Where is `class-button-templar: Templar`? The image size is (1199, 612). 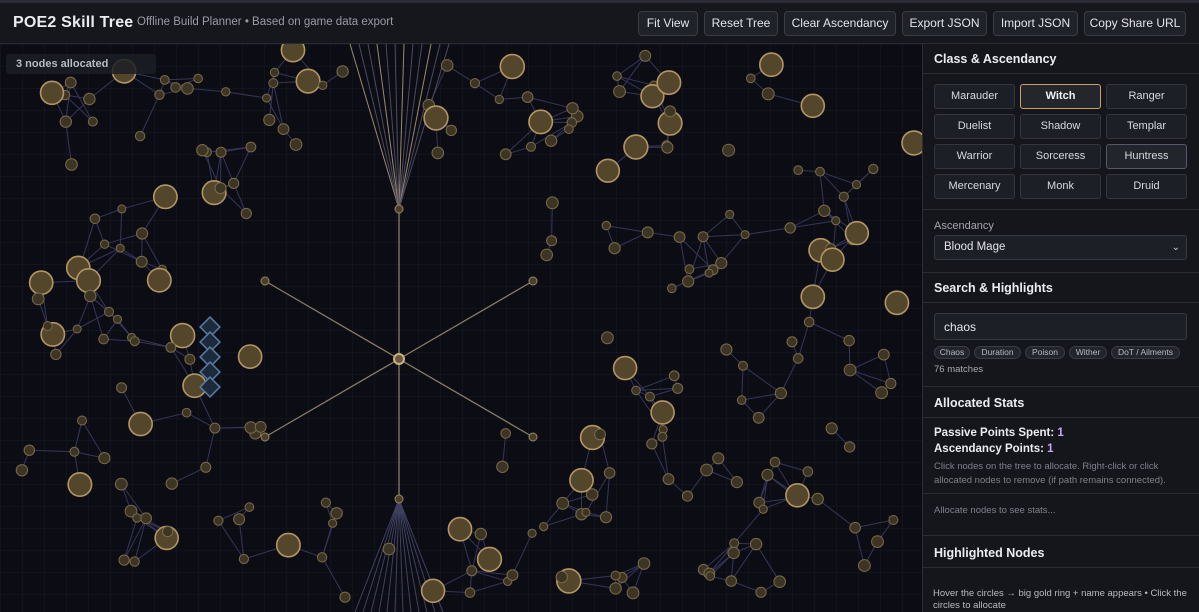
class-button-templar: Templar is located at coordinates (1146, 126).